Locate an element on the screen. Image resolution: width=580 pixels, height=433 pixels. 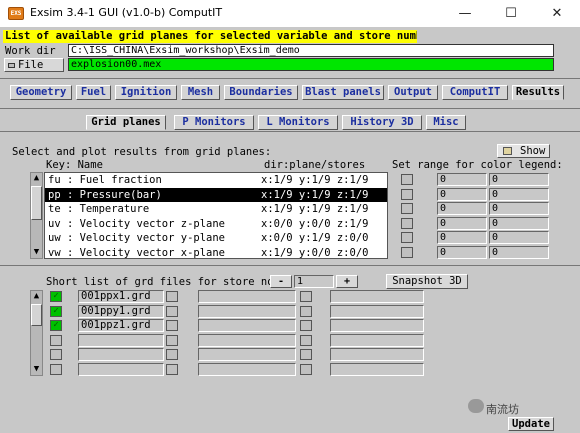
tab-history-3d: History 3D is located at coordinates (382, 122).